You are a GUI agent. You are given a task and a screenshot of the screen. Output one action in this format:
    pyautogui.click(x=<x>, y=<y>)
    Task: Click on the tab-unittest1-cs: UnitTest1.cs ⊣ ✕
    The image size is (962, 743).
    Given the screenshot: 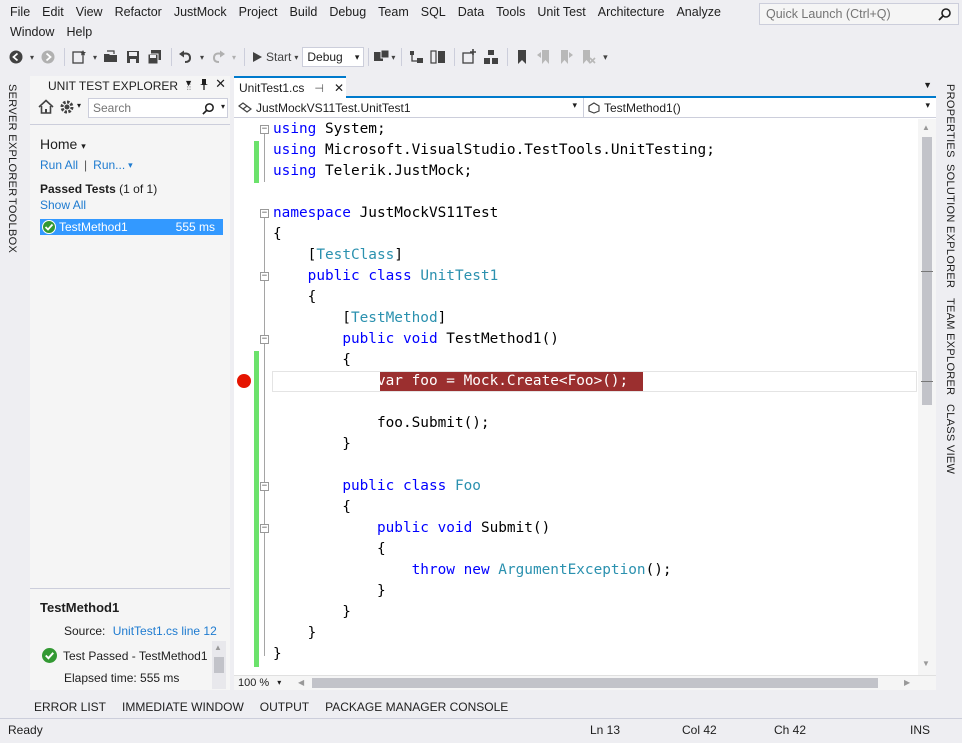 What is the action you would take?
    pyautogui.click(x=290, y=87)
    